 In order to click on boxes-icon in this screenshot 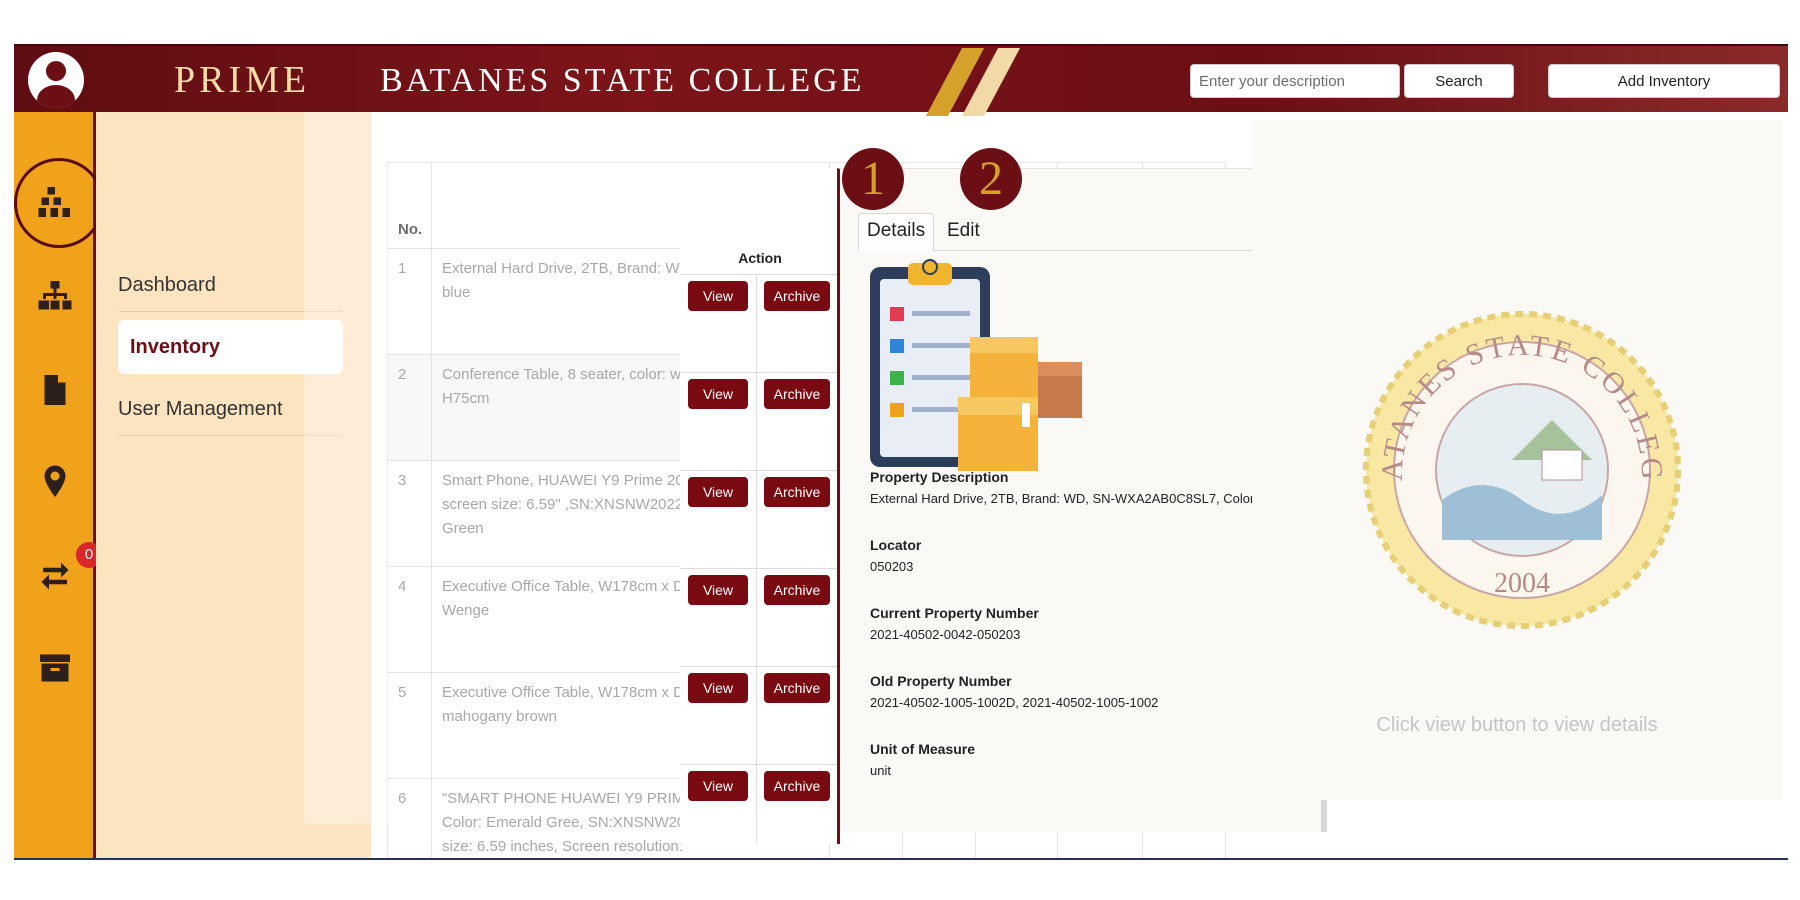, I will do `click(55, 202)`.